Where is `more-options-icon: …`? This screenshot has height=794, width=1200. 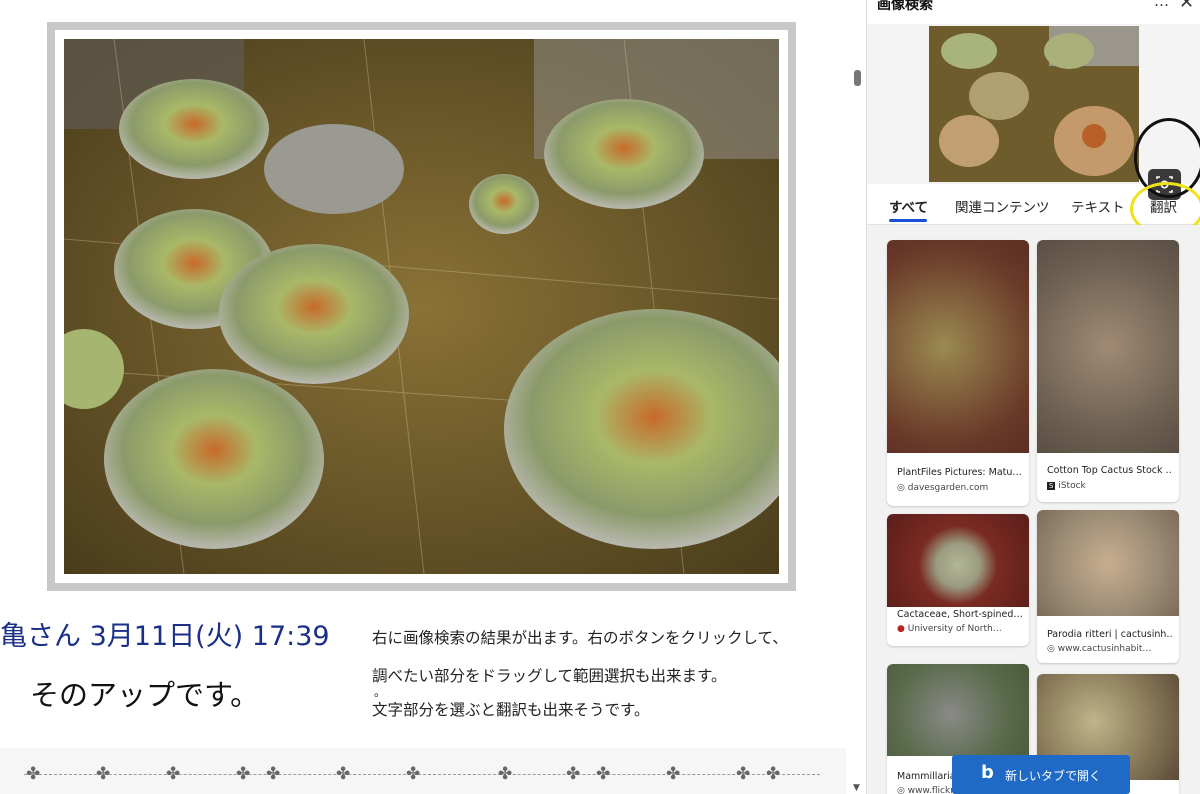
more-options-icon: … is located at coordinates (1161, 5).